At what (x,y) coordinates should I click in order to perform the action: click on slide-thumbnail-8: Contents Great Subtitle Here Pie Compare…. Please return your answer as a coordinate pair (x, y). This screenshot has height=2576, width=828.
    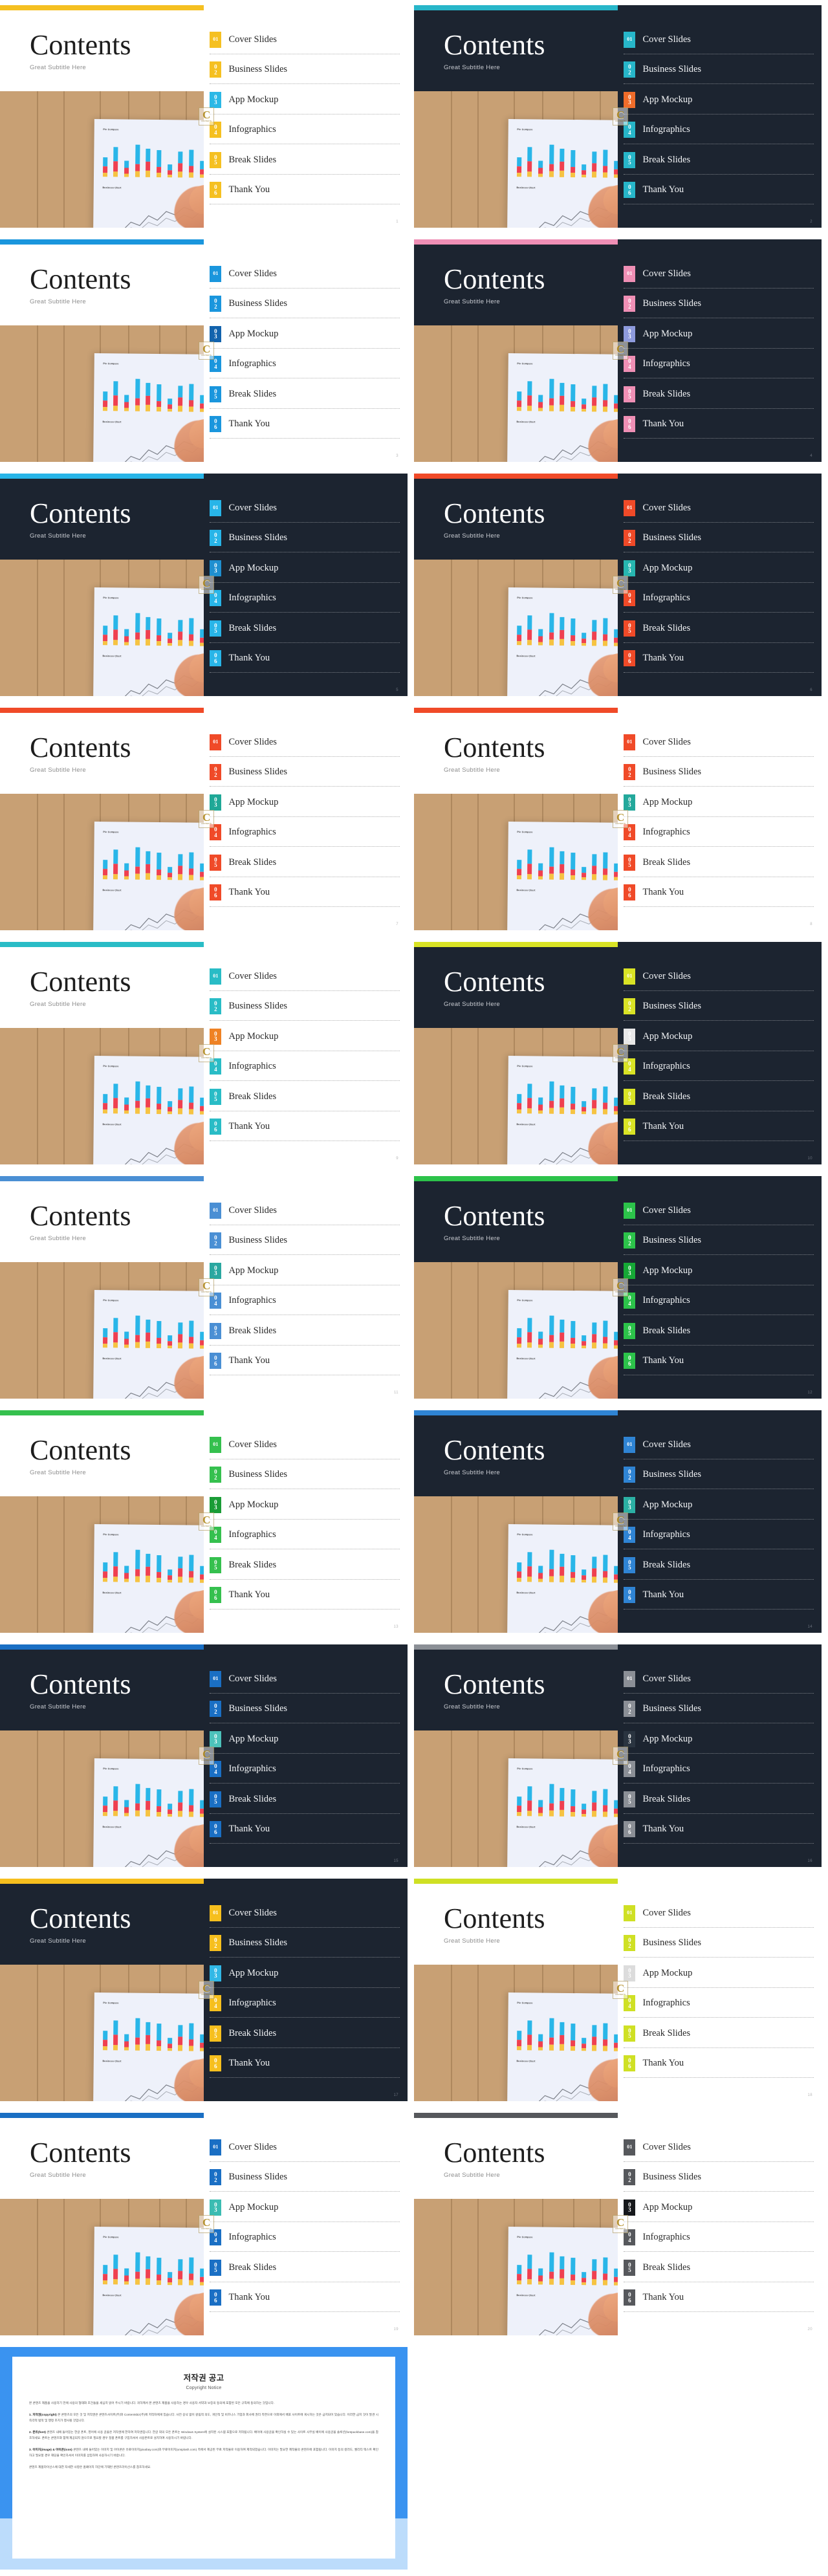
    Looking at the image, I should click on (621, 820).